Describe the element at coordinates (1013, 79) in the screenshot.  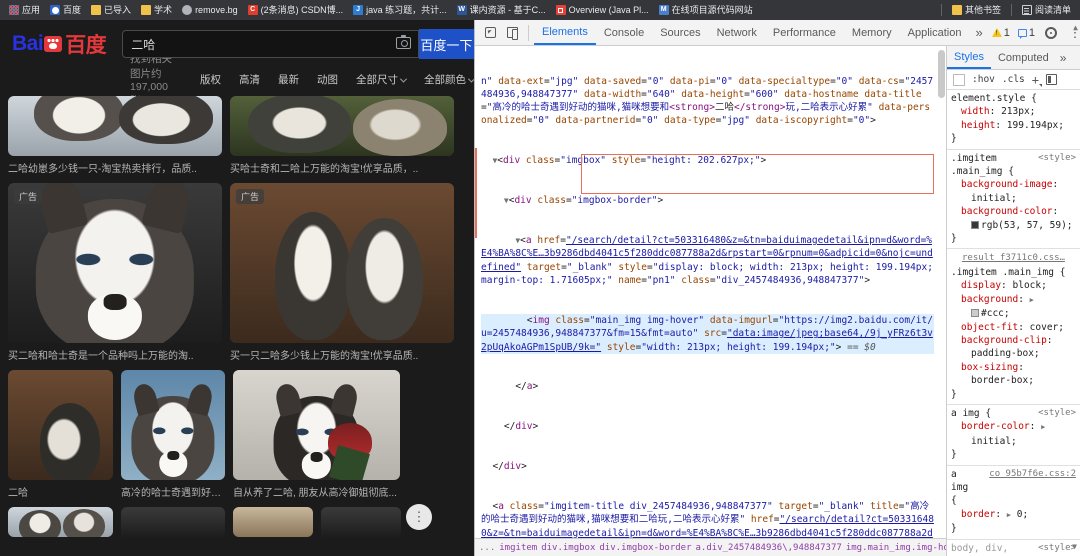
I see `cls-button: .cls` at that location.